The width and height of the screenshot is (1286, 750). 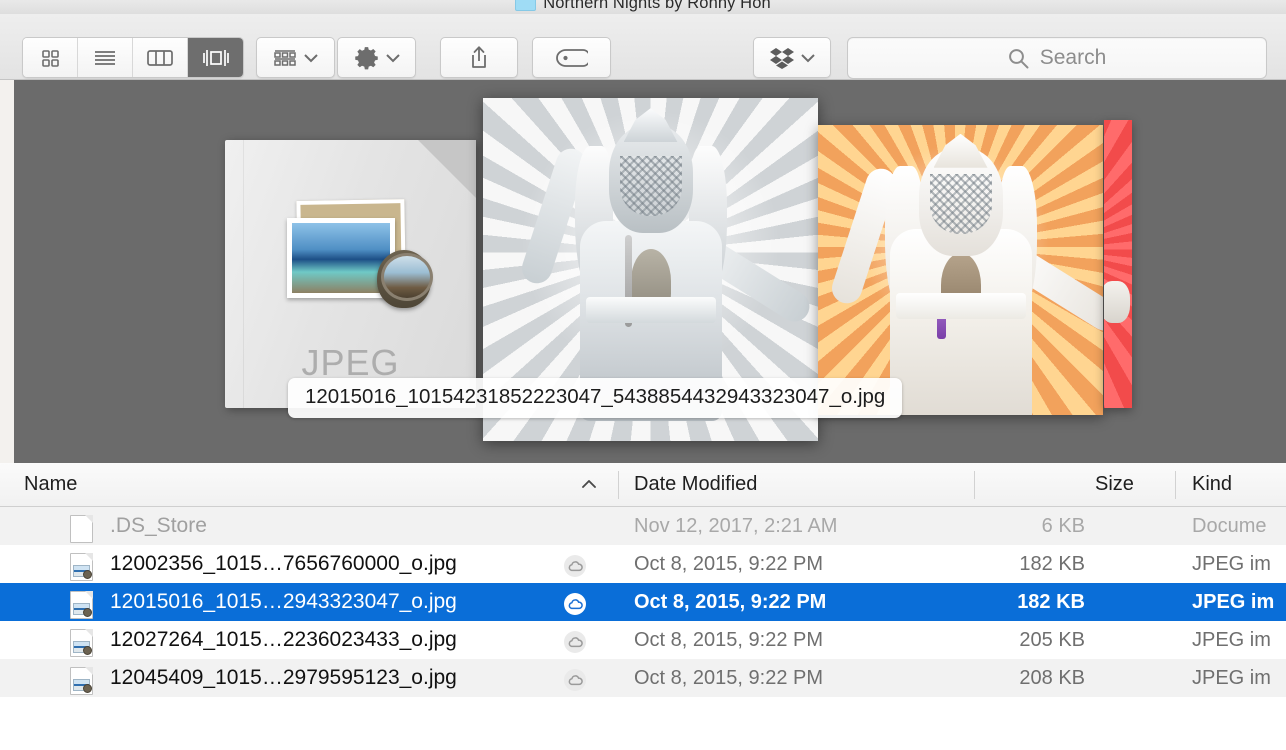 I want to click on file-name-cell: 12002356_1015…7656760000_o.jpg, so click(x=283, y=564).